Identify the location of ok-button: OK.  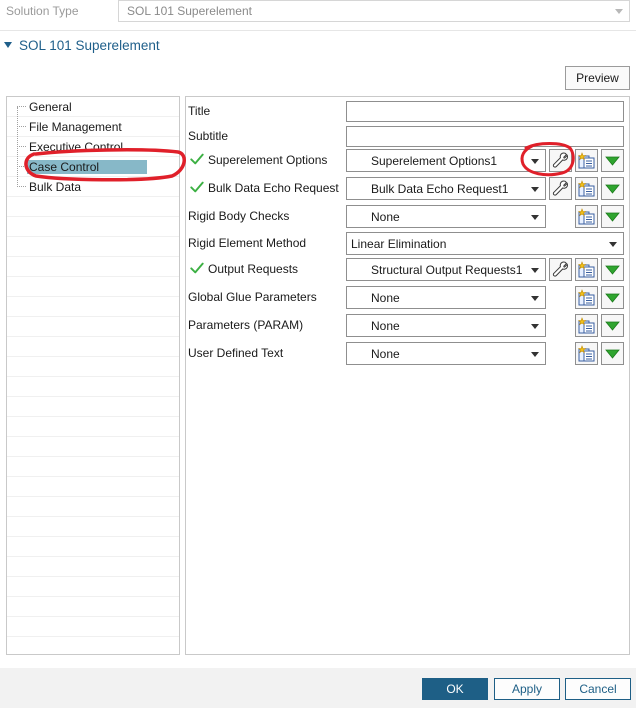
(455, 689).